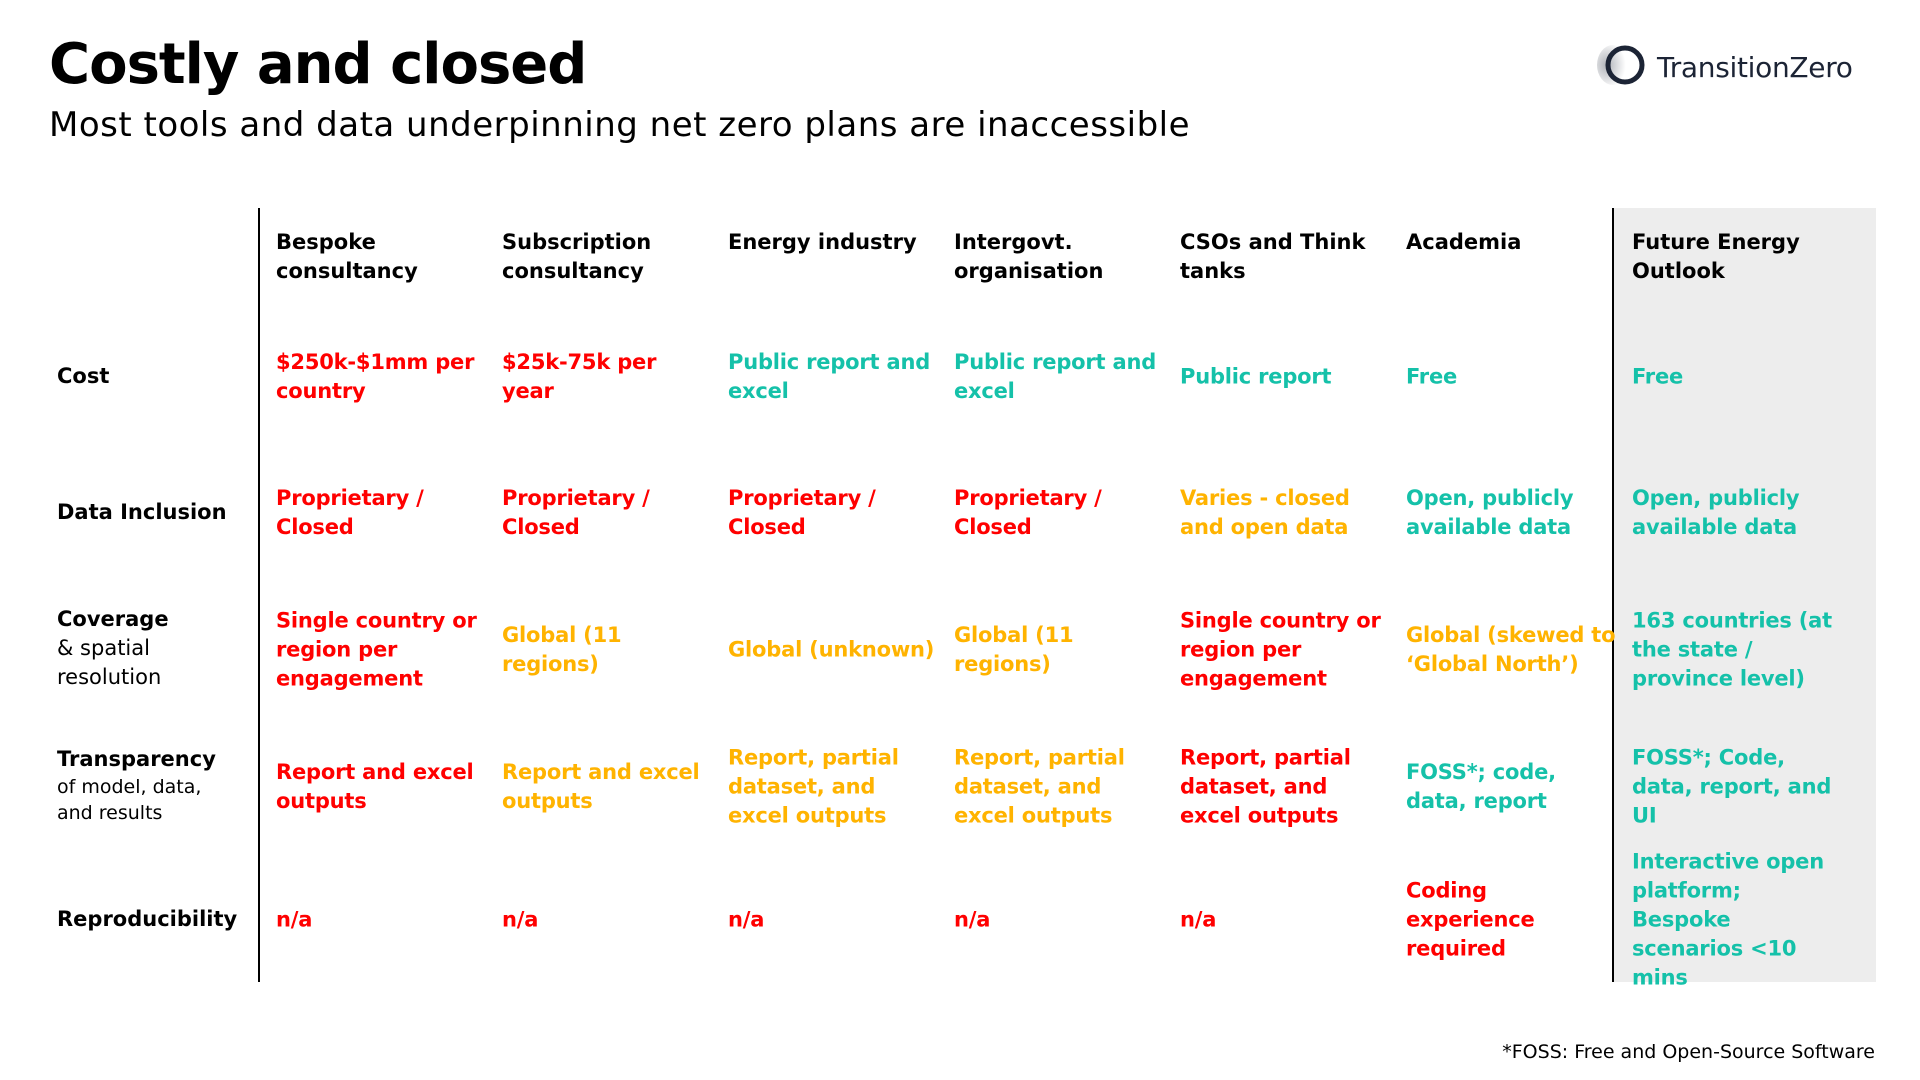 The width and height of the screenshot is (1920, 1080). Describe the element at coordinates (831, 649) in the screenshot. I see `table-cell: Global (unknown)` at that location.